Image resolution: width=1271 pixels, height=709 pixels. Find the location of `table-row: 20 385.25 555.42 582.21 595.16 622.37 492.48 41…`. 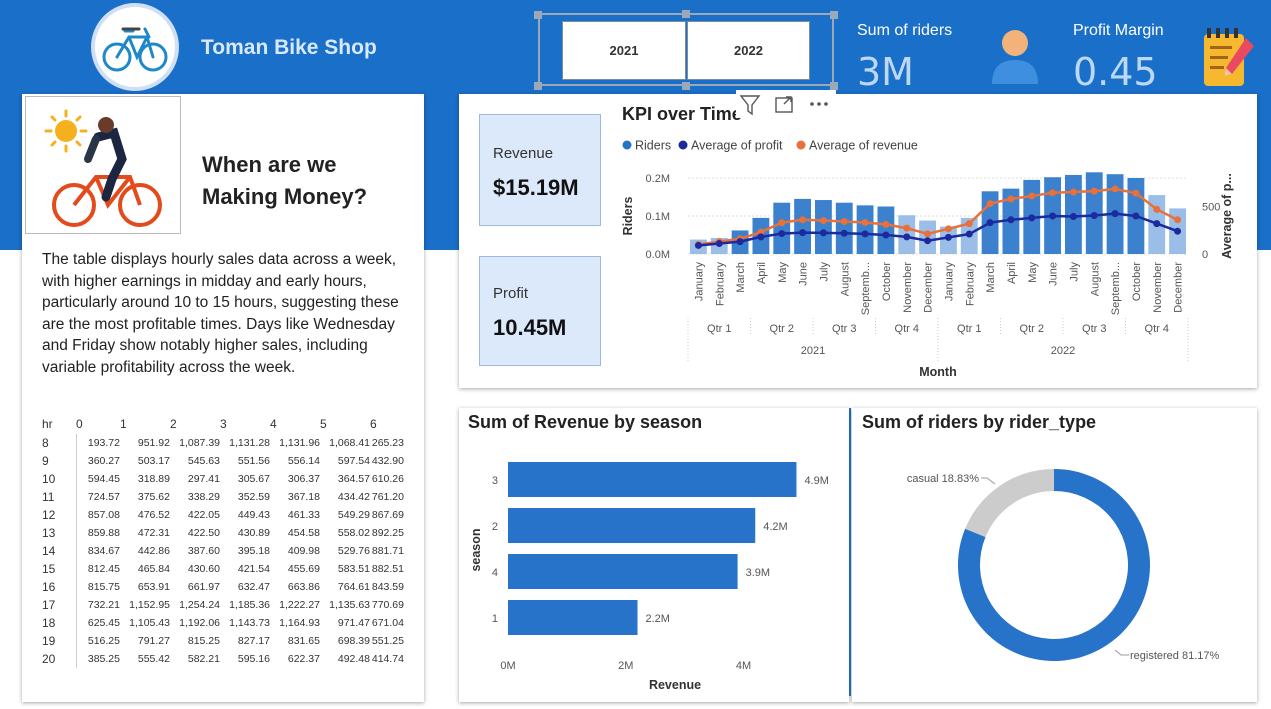

table-row: 20 385.25 555.42 582.21 595.16 622.37 492.48 41… is located at coordinates (223, 659).